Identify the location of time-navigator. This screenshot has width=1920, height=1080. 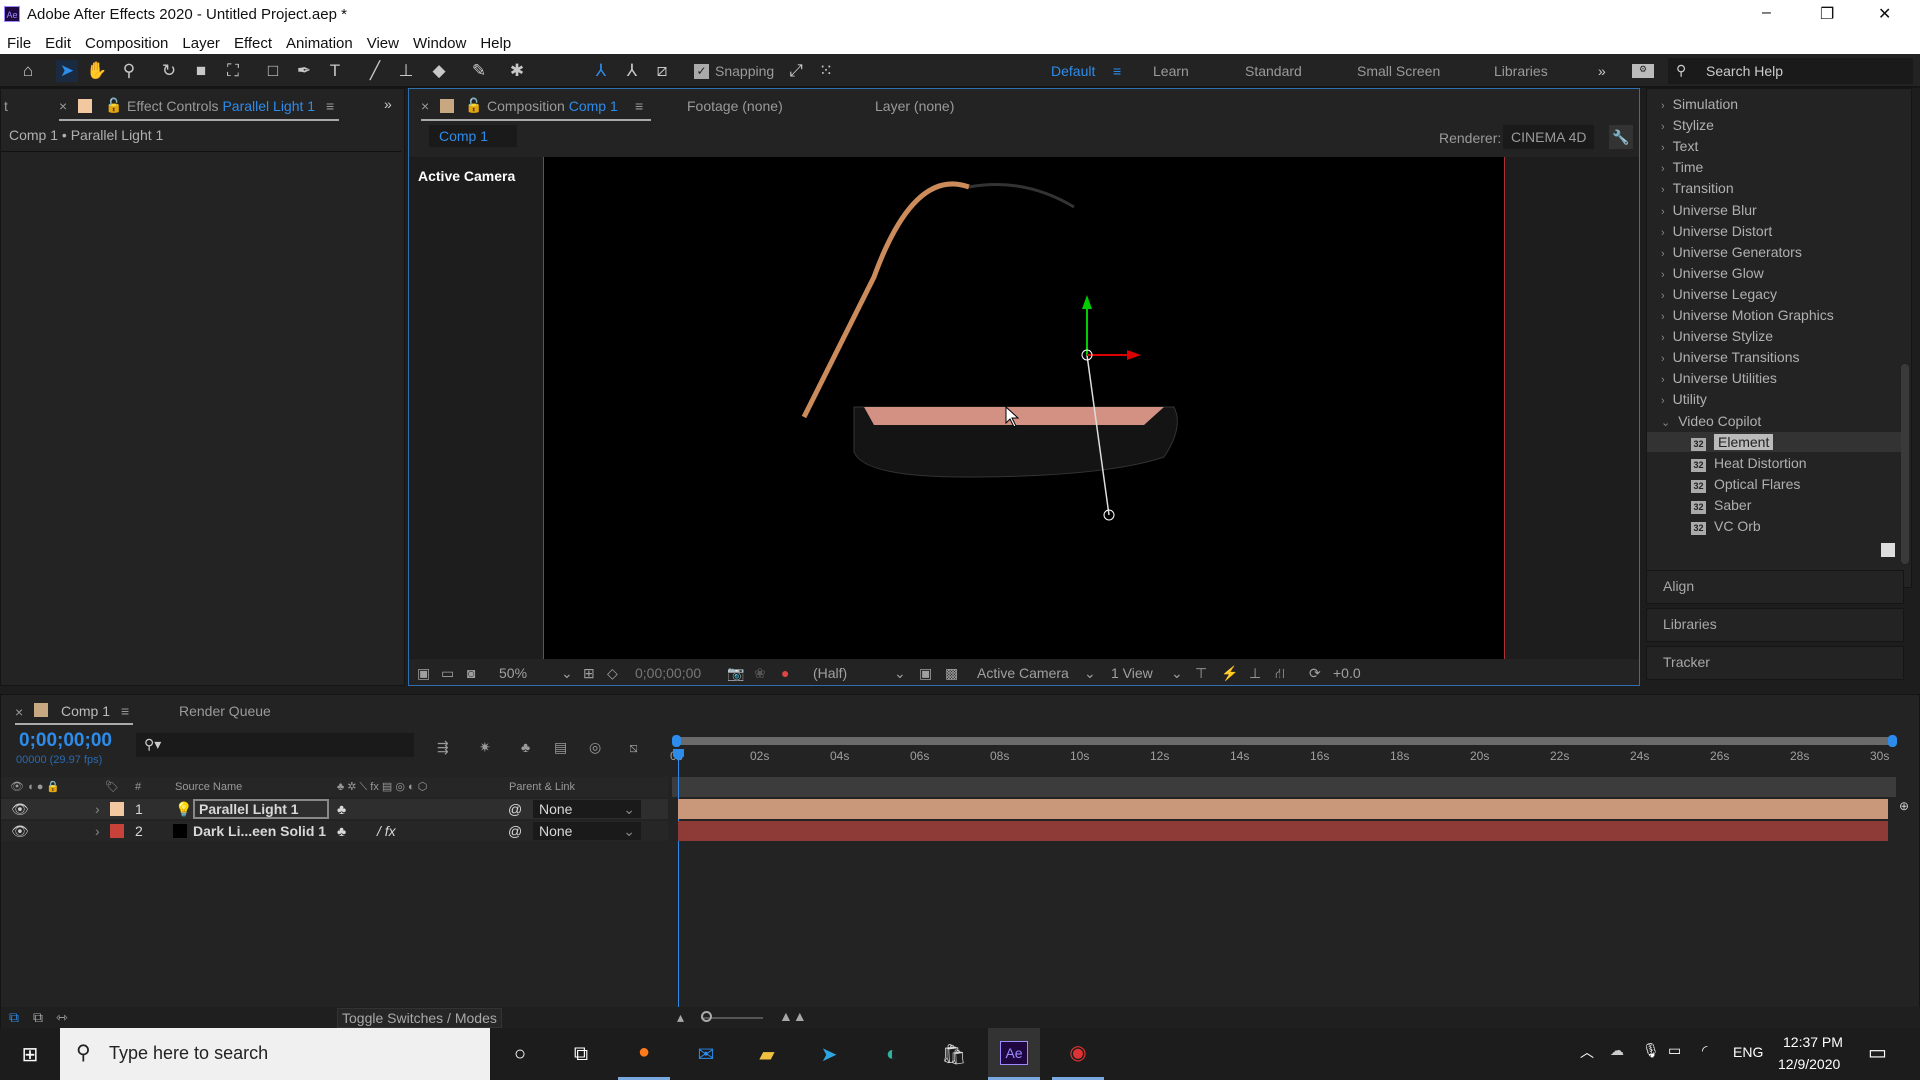
(1284, 787).